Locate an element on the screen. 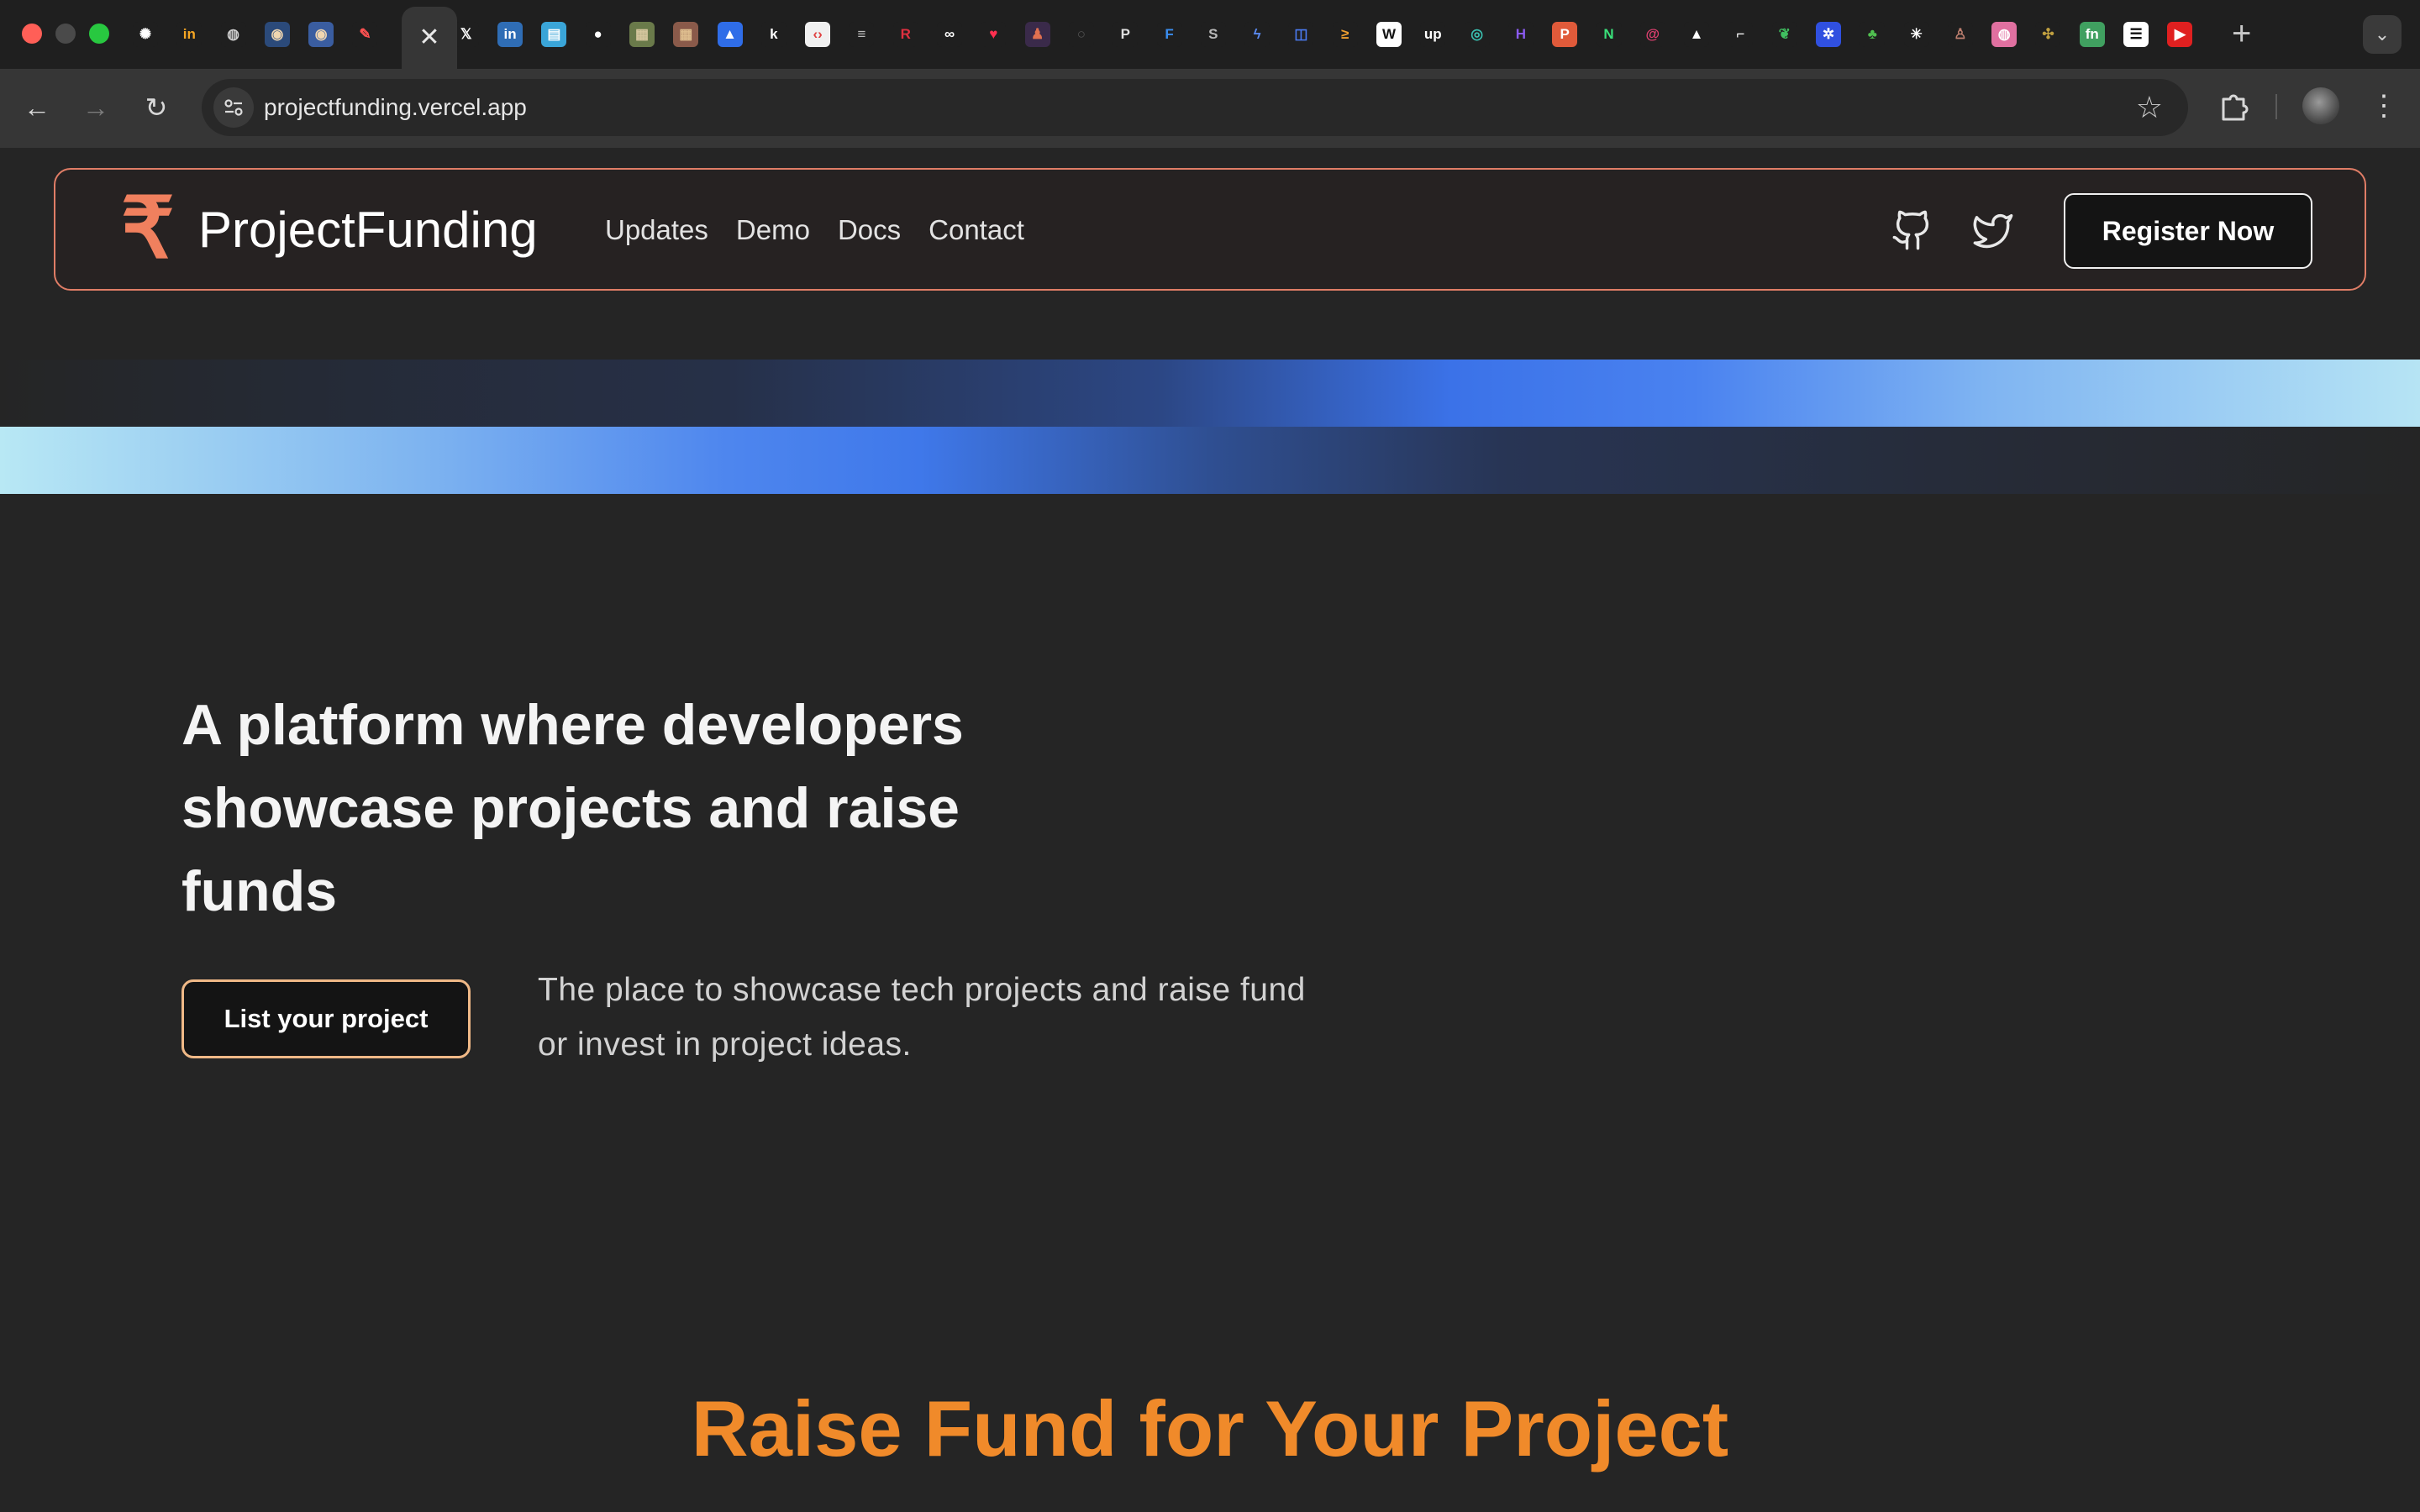 The width and height of the screenshot is (2420, 1512). linkedin-icon: in is located at coordinates (510, 34).